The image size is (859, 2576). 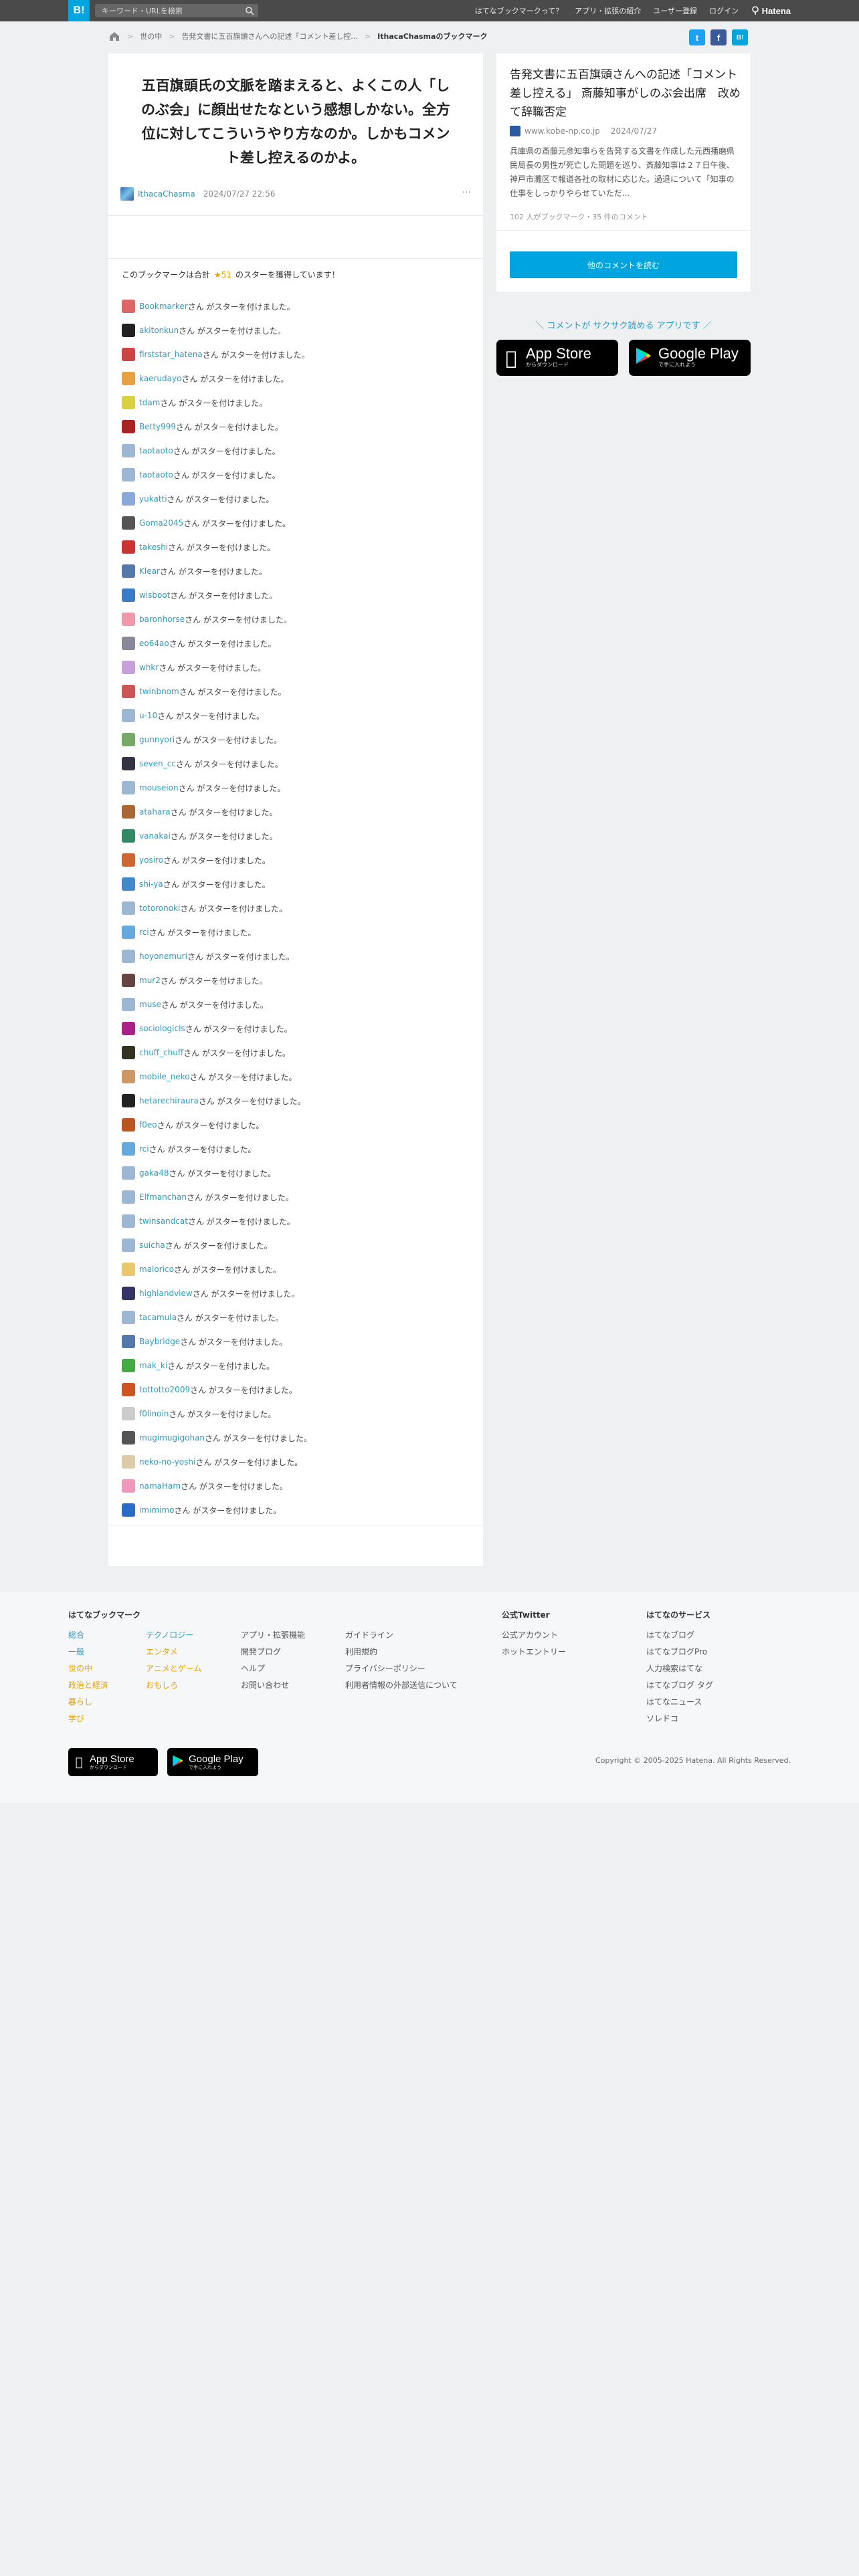 I want to click on footer-app-store-badge:  App Store からダウンロード, so click(x=113, y=1762).